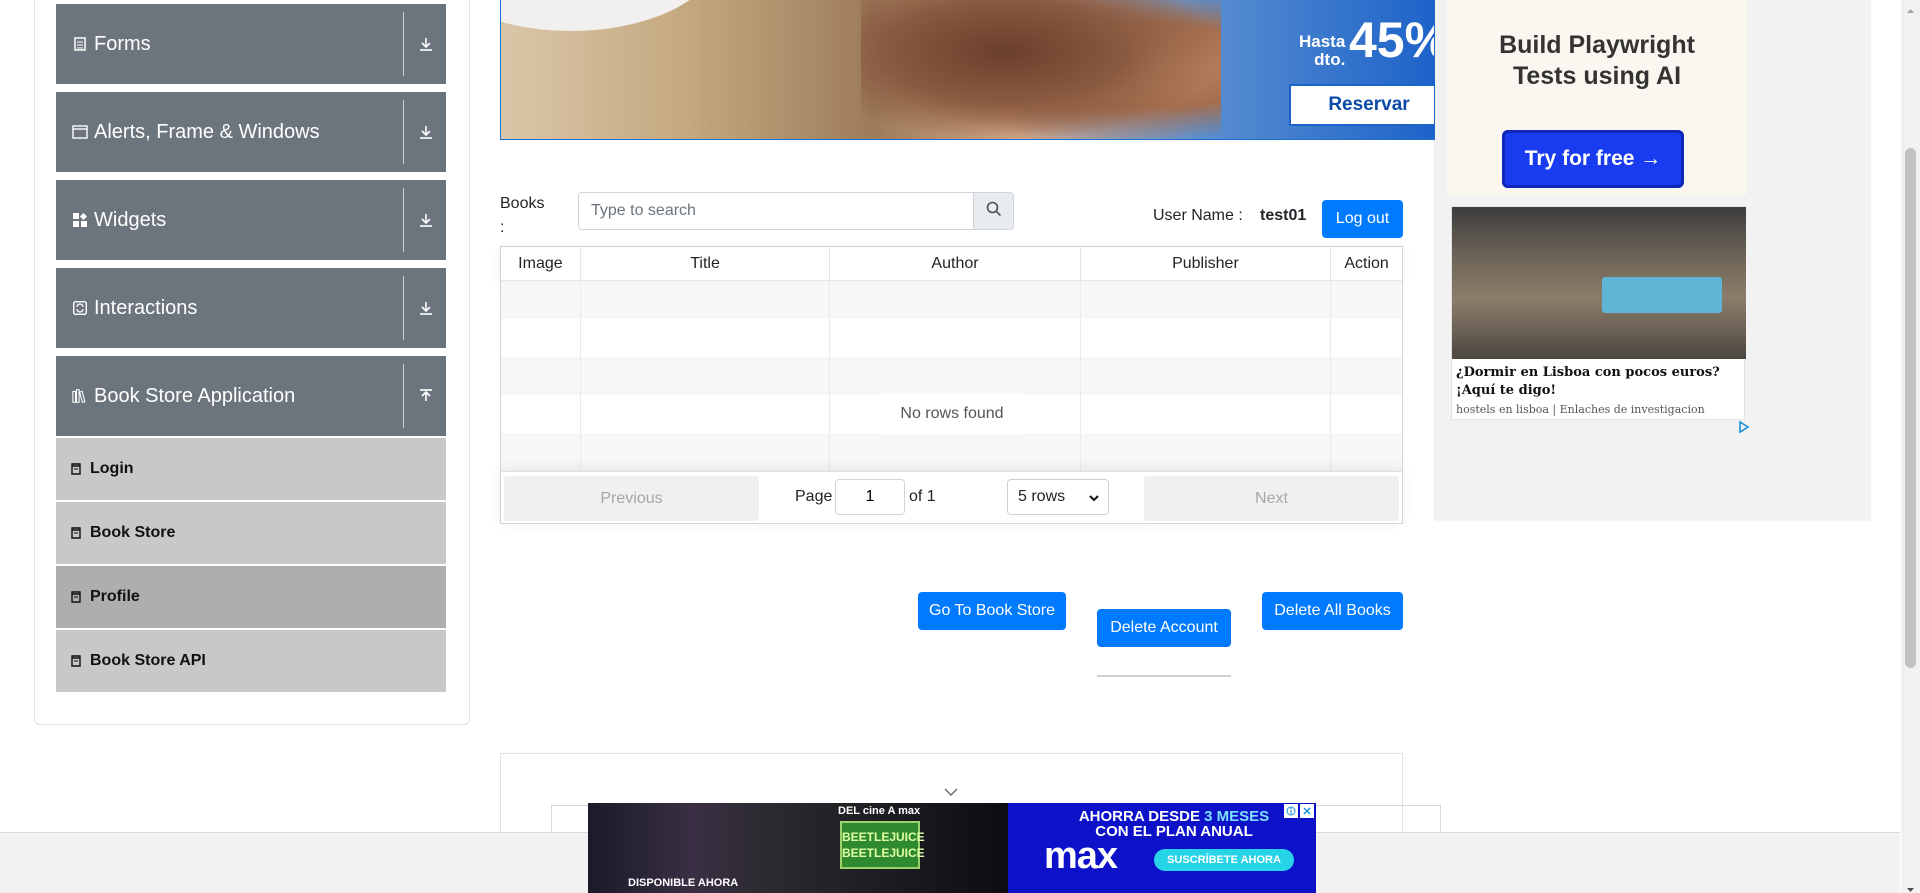 This screenshot has height=893, width=1920. Describe the element at coordinates (122, 43) in the screenshot. I see `group-label: Forms` at that location.